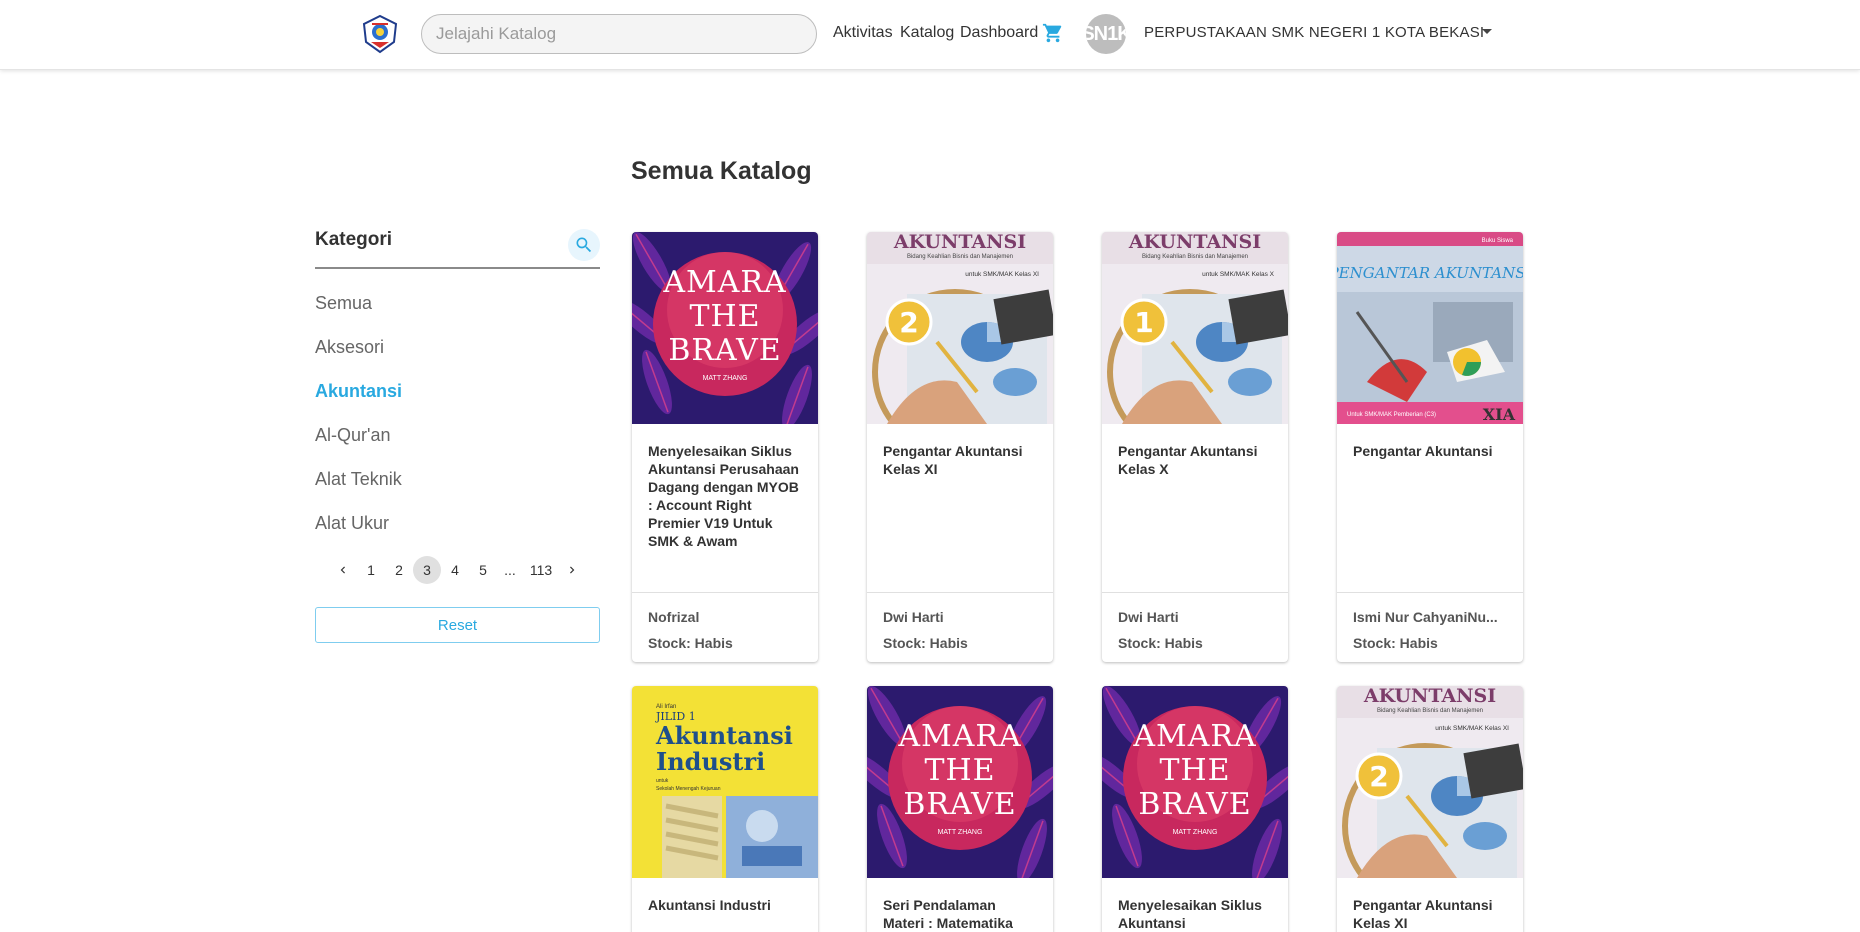  What do you see at coordinates (343, 303) in the screenshot?
I see `category-semua: Semua` at bounding box center [343, 303].